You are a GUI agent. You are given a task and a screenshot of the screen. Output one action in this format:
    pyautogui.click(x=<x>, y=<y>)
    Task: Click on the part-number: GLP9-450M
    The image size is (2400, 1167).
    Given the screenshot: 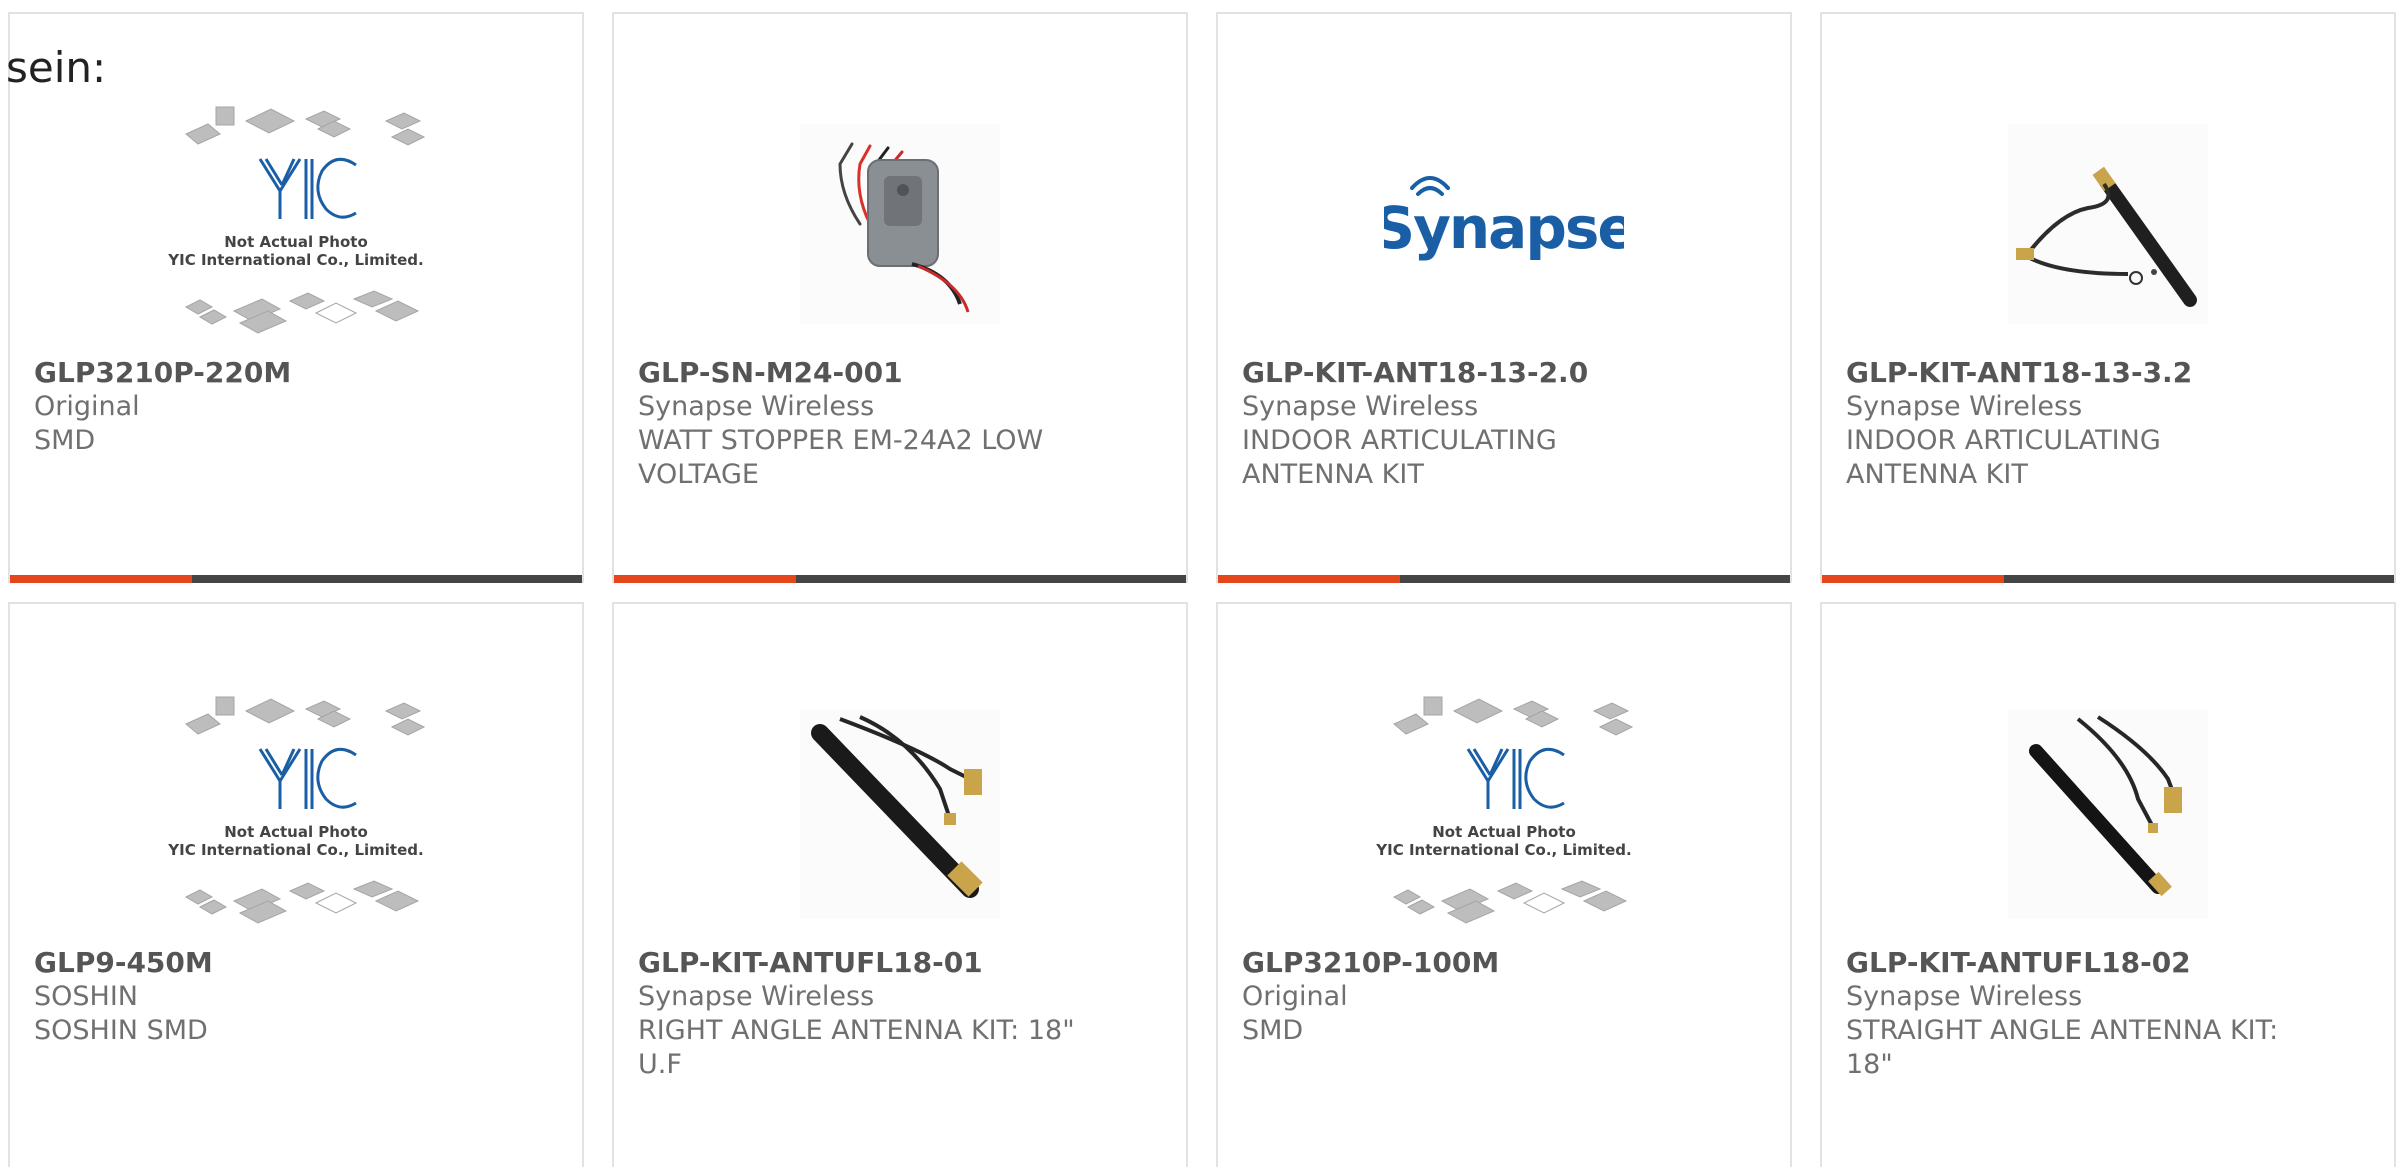 What is the action you would take?
    pyautogui.click(x=123, y=963)
    